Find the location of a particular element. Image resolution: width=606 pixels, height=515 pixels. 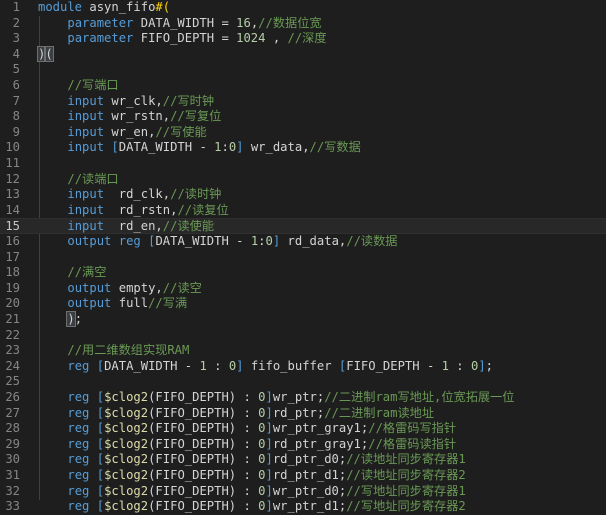

code-line: 17 is located at coordinates (303, 258).